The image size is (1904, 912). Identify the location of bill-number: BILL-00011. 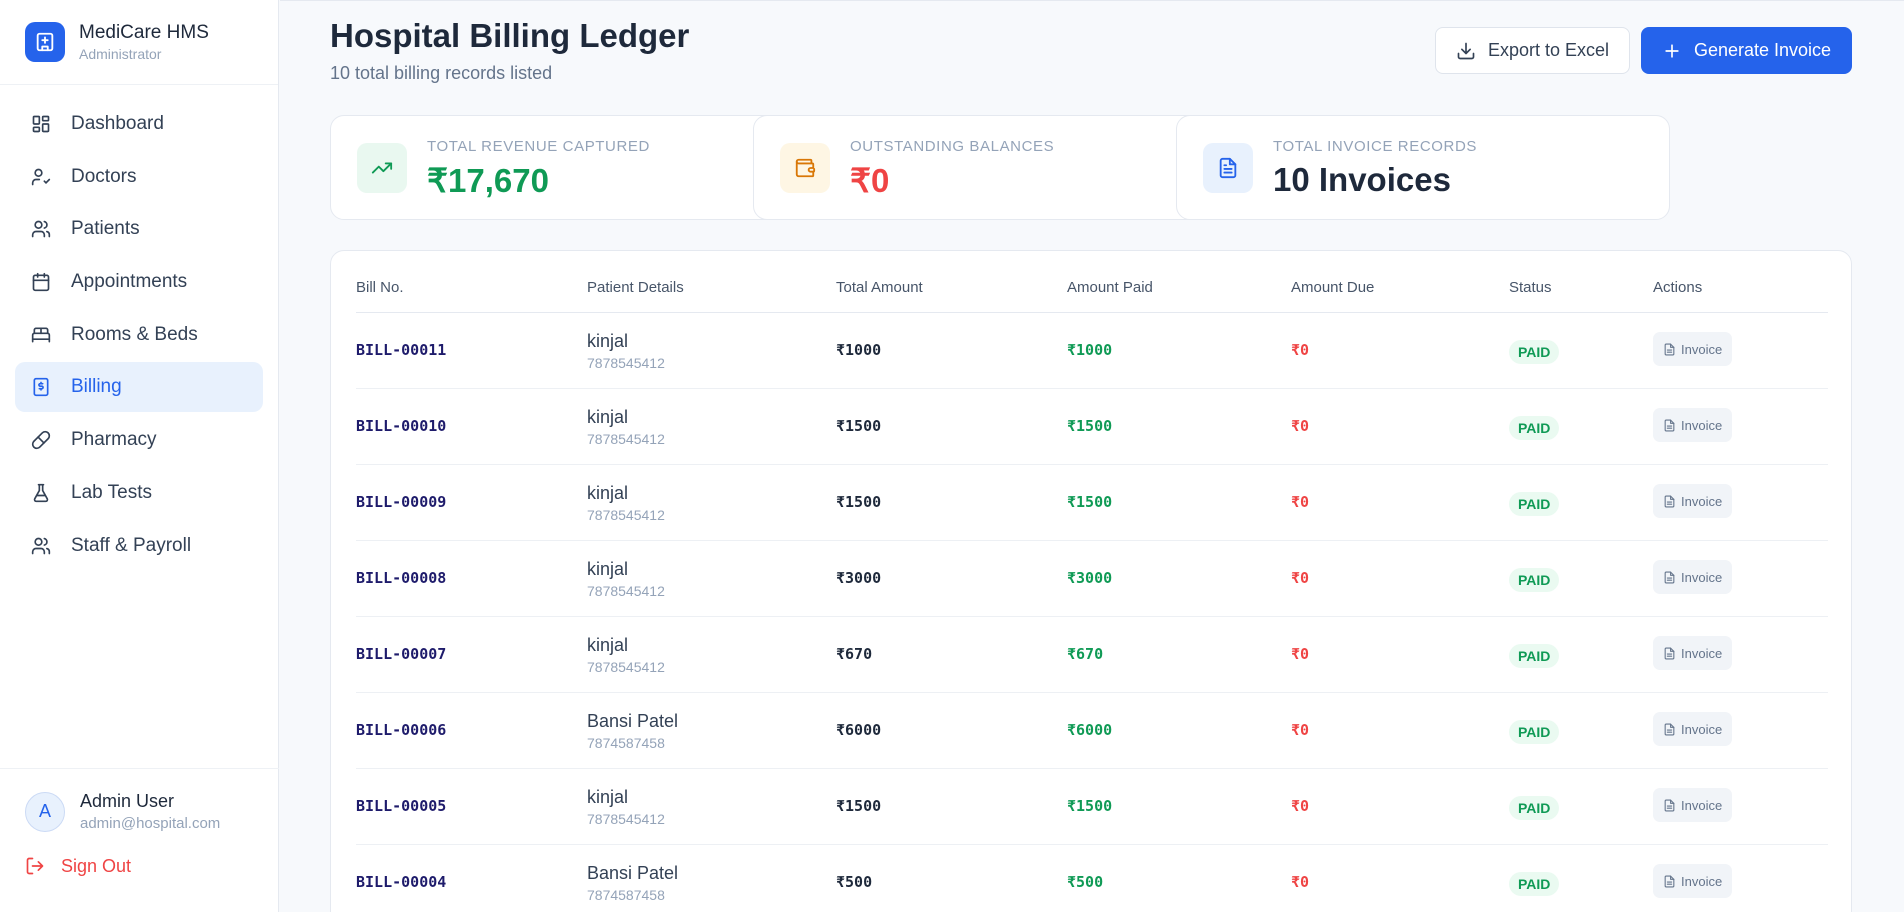
(401, 350).